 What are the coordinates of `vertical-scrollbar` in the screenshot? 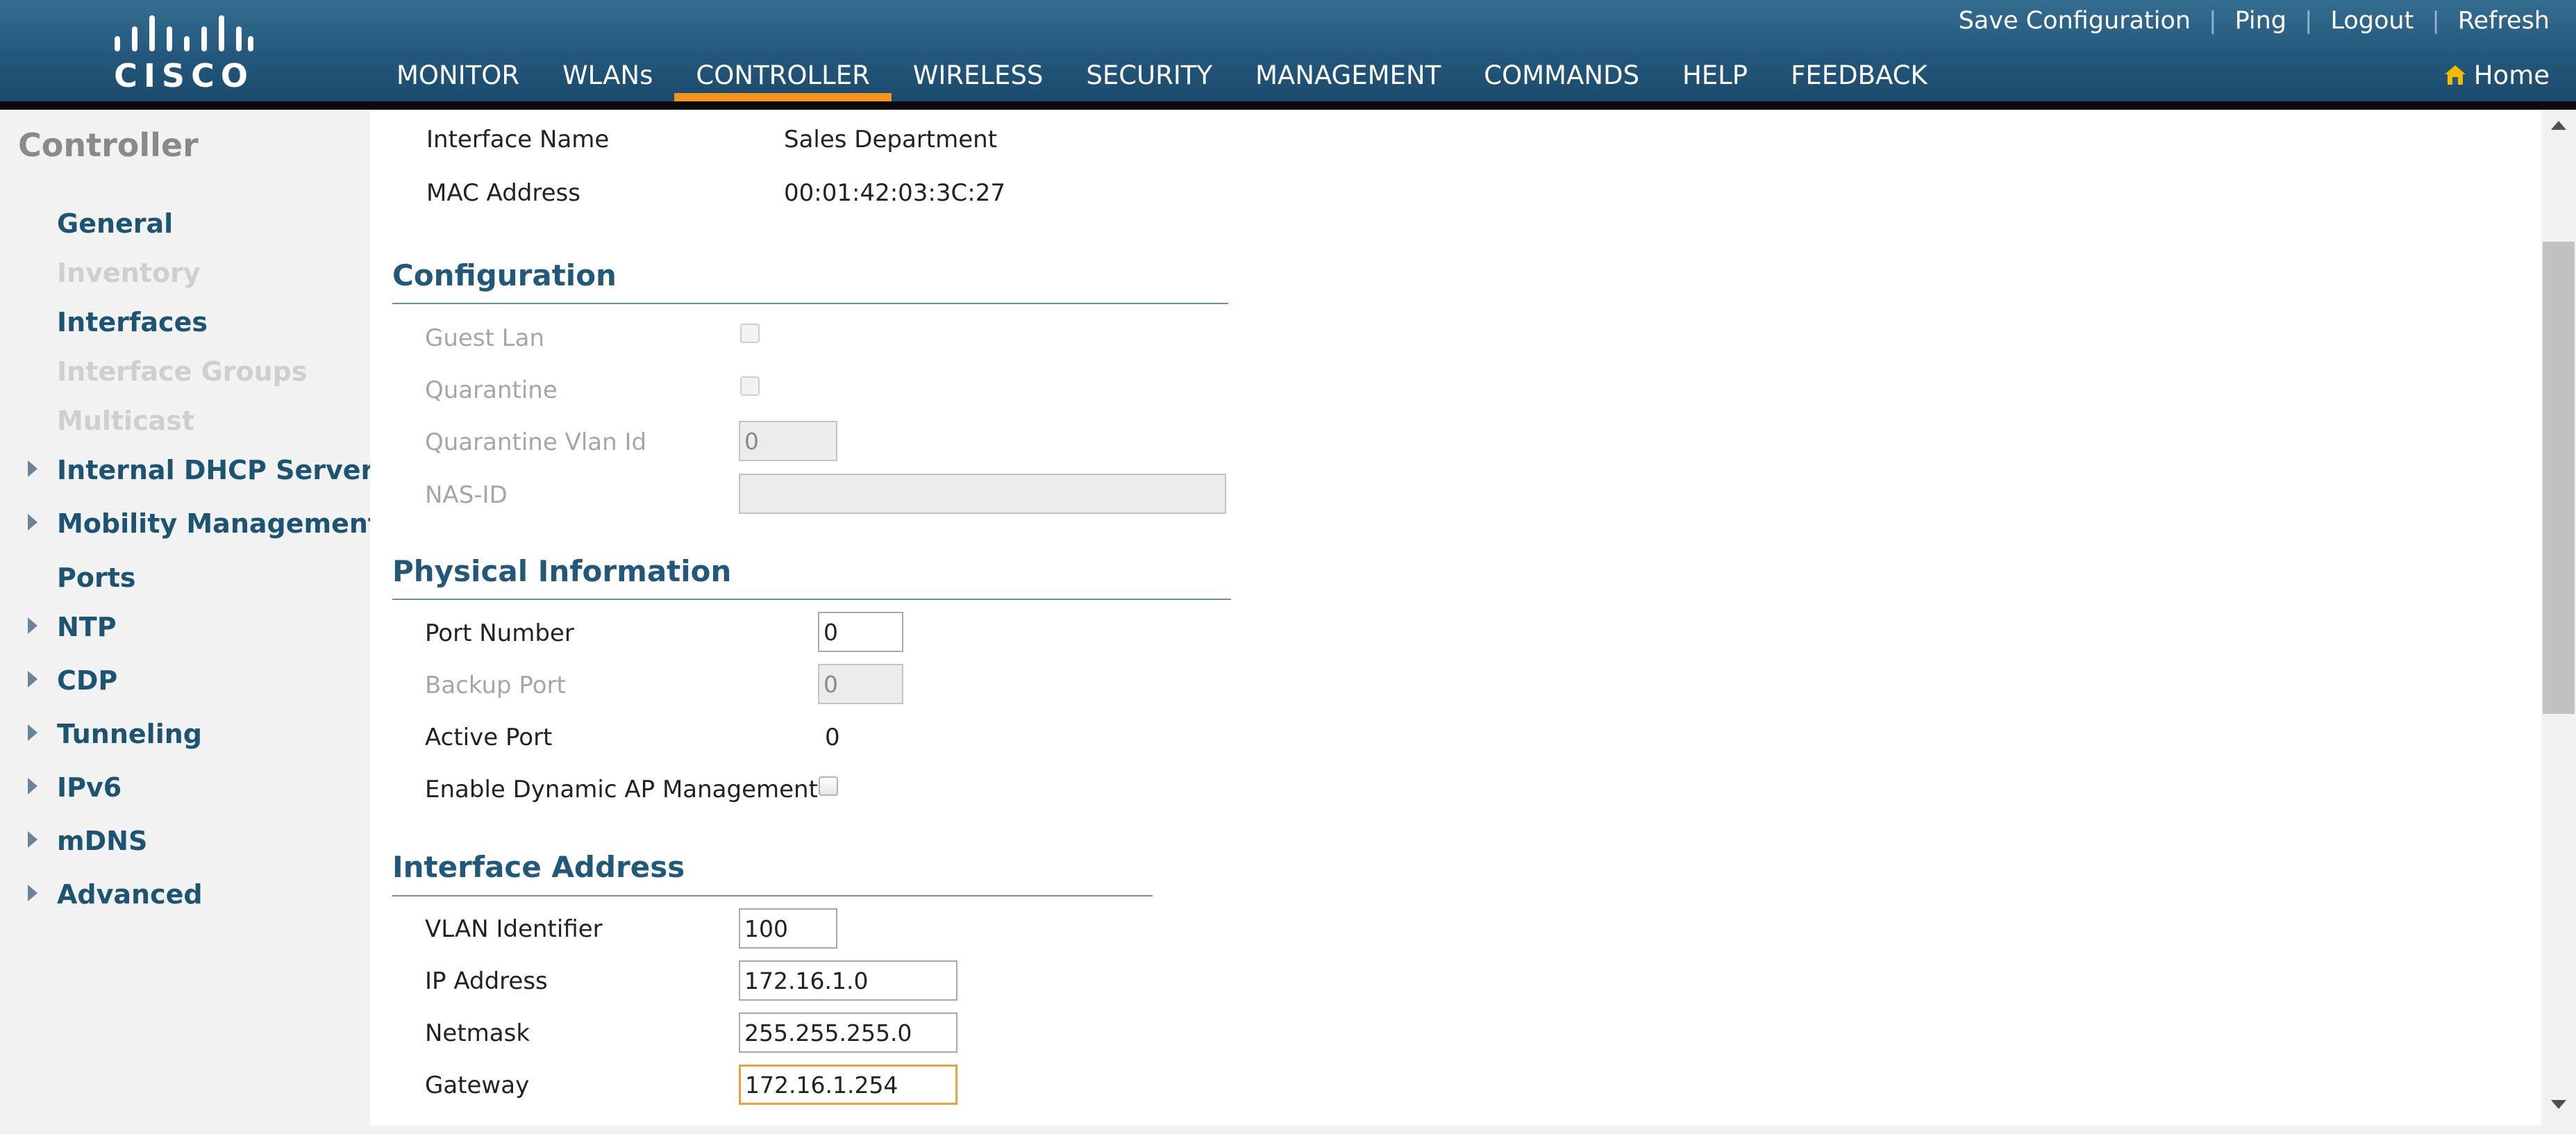 It's located at (2558, 618).